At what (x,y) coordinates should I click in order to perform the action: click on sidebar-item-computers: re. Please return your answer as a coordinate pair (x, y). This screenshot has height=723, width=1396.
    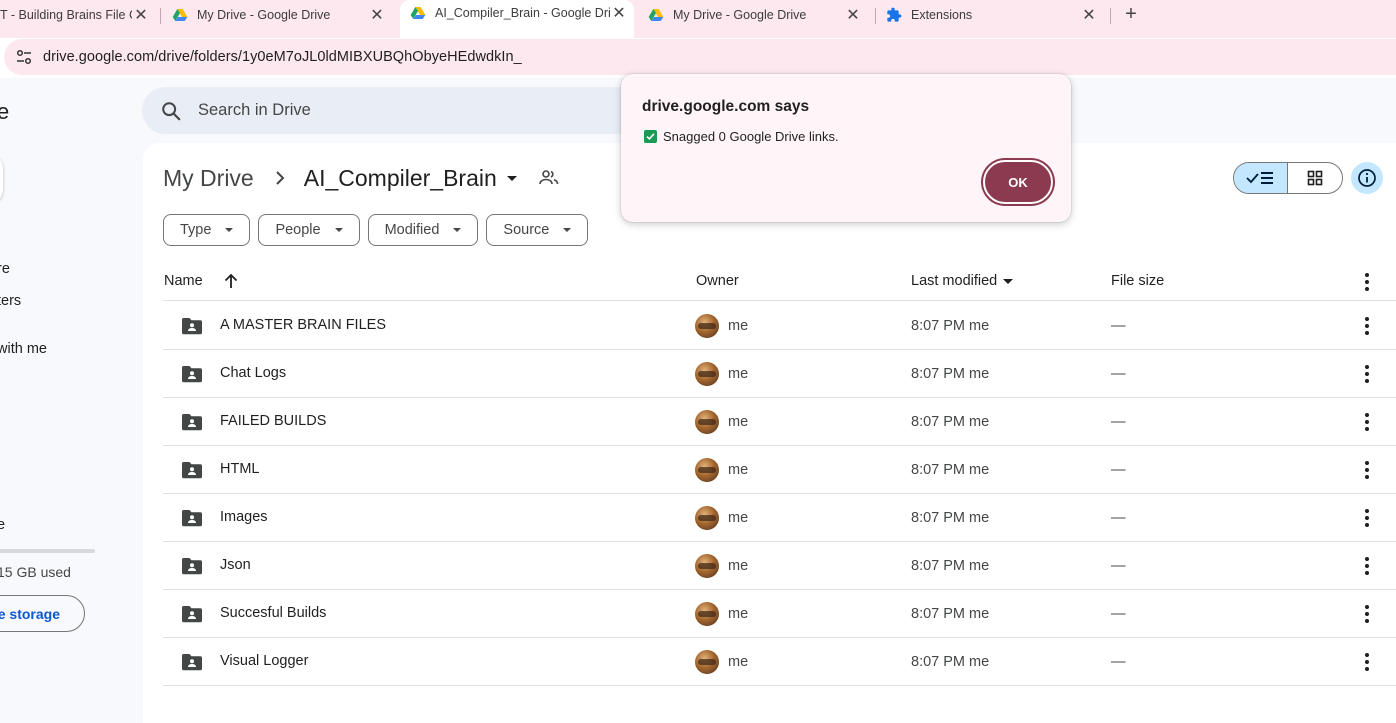
    Looking at the image, I should click on (5, 269).